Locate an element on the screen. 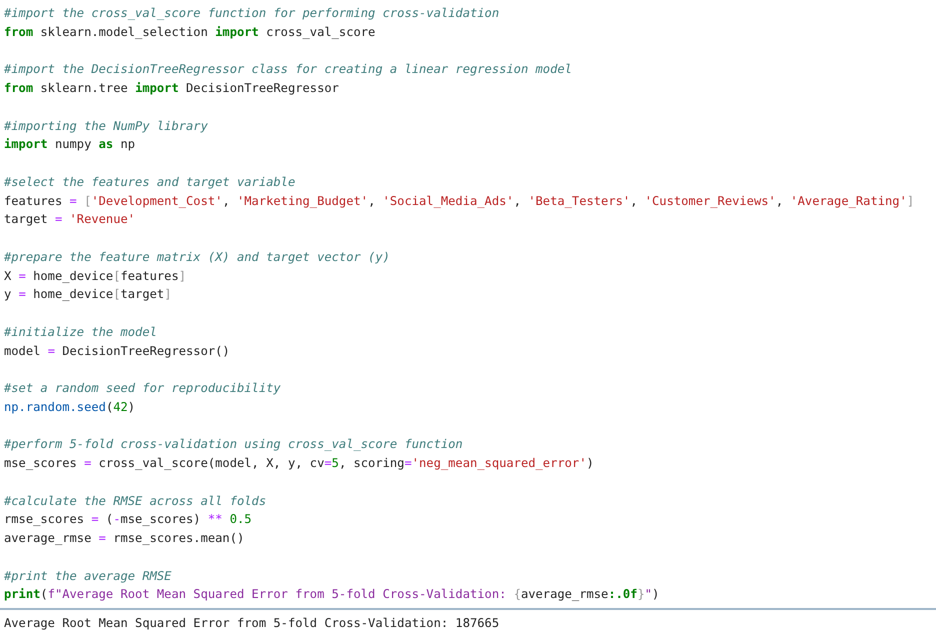 The image size is (936, 633). code-line: #initialize the model is located at coordinates (81, 332).